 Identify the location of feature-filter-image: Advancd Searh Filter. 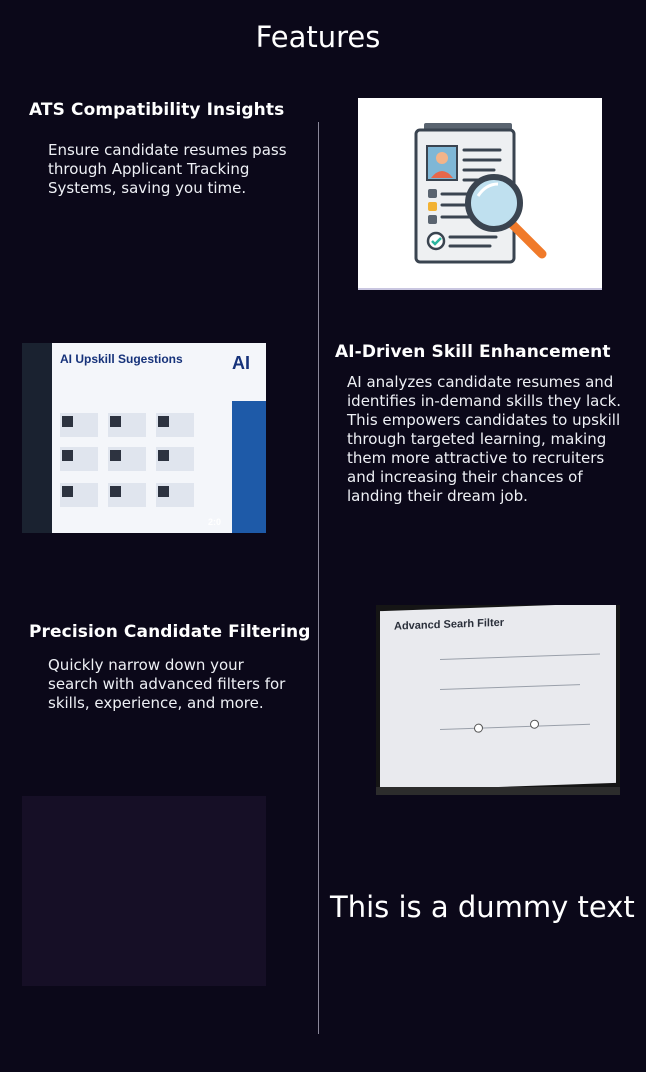
(498, 700).